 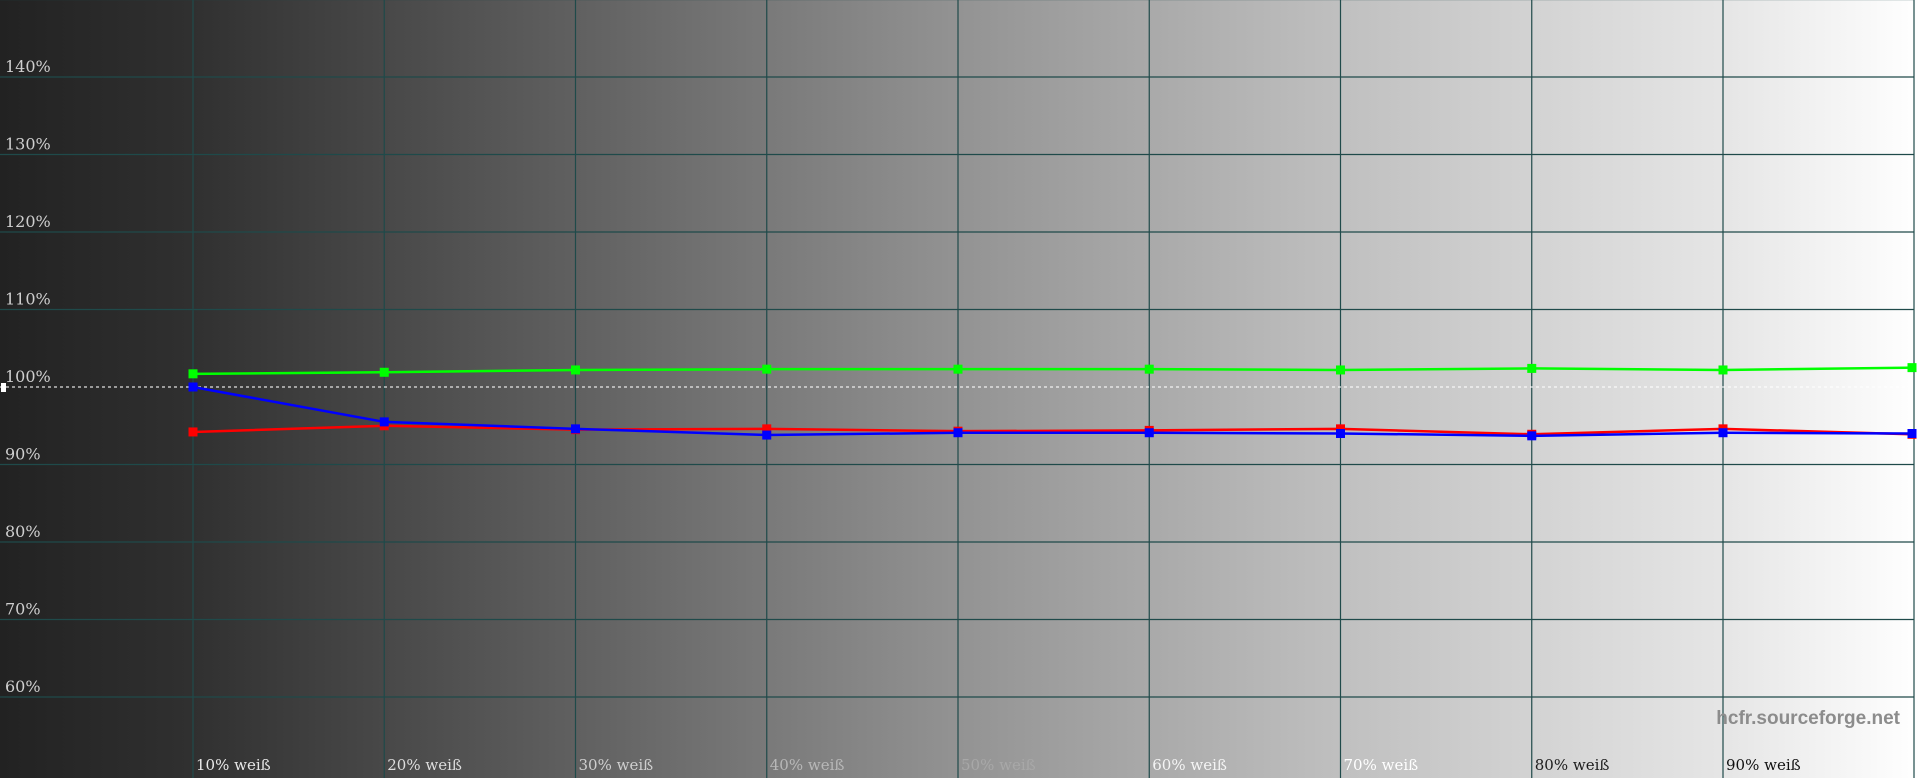 What do you see at coordinates (23, 454) in the screenshot?
I see `y-tick-label: 90%` at bounding box center [23, 454].